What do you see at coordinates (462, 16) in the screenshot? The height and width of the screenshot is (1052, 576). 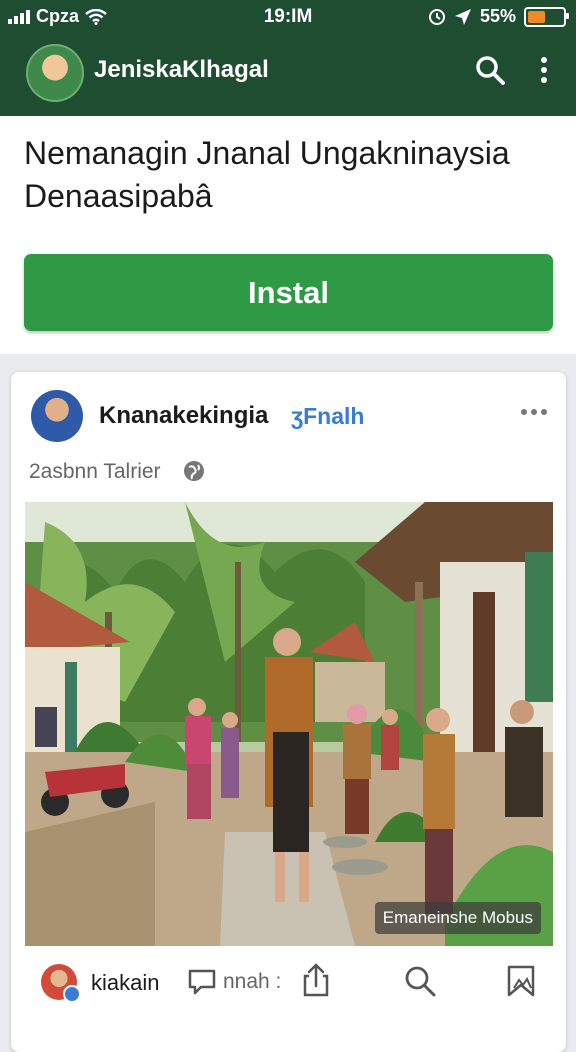 I see `location-arrow-icon` at bounding box center [462, 16].